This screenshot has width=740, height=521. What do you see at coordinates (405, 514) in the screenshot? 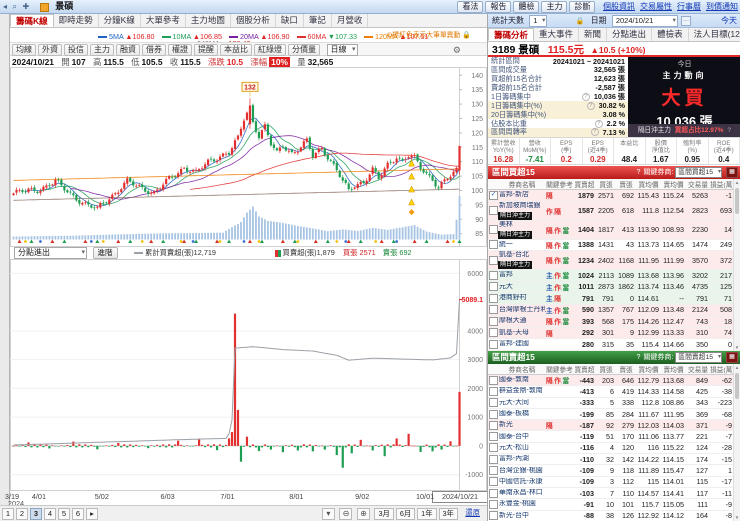
I see `range-button-6月: 6月` at bounding box center [405, 514].